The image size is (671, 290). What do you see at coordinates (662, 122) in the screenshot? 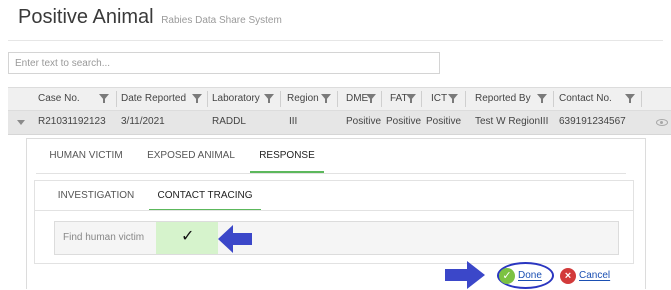
I see `eye-icon` at bounding box center [662, 122].